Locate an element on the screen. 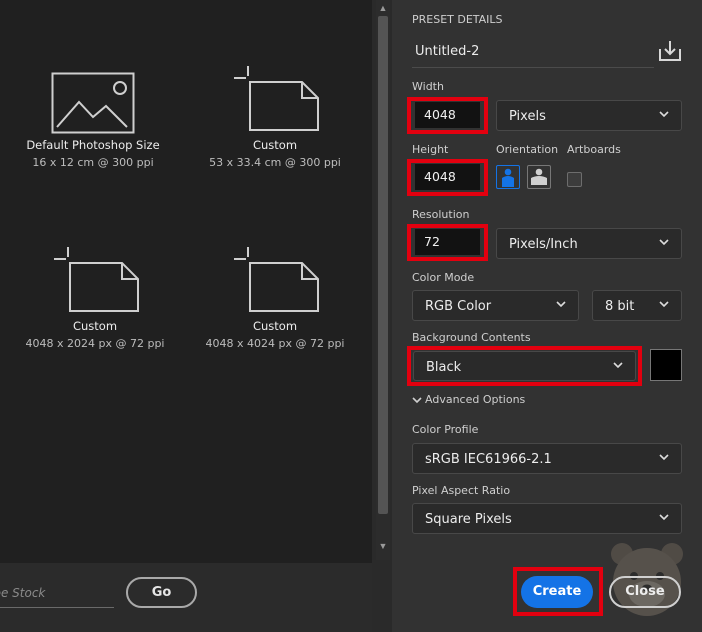  preset-custom-2: Custom 4048 x 2024 px @ 72 ppi is located at coordinates (95, 297).